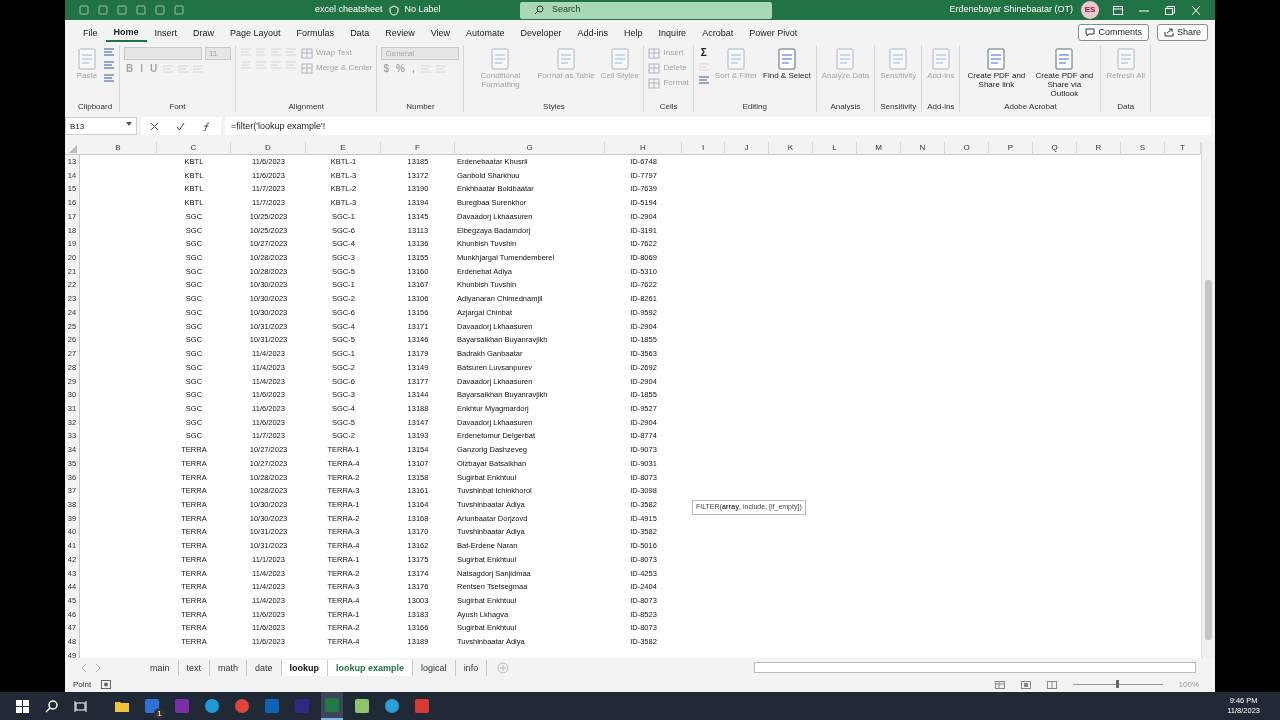  I want to click on group-label: Add-ins, so click(941, 106).